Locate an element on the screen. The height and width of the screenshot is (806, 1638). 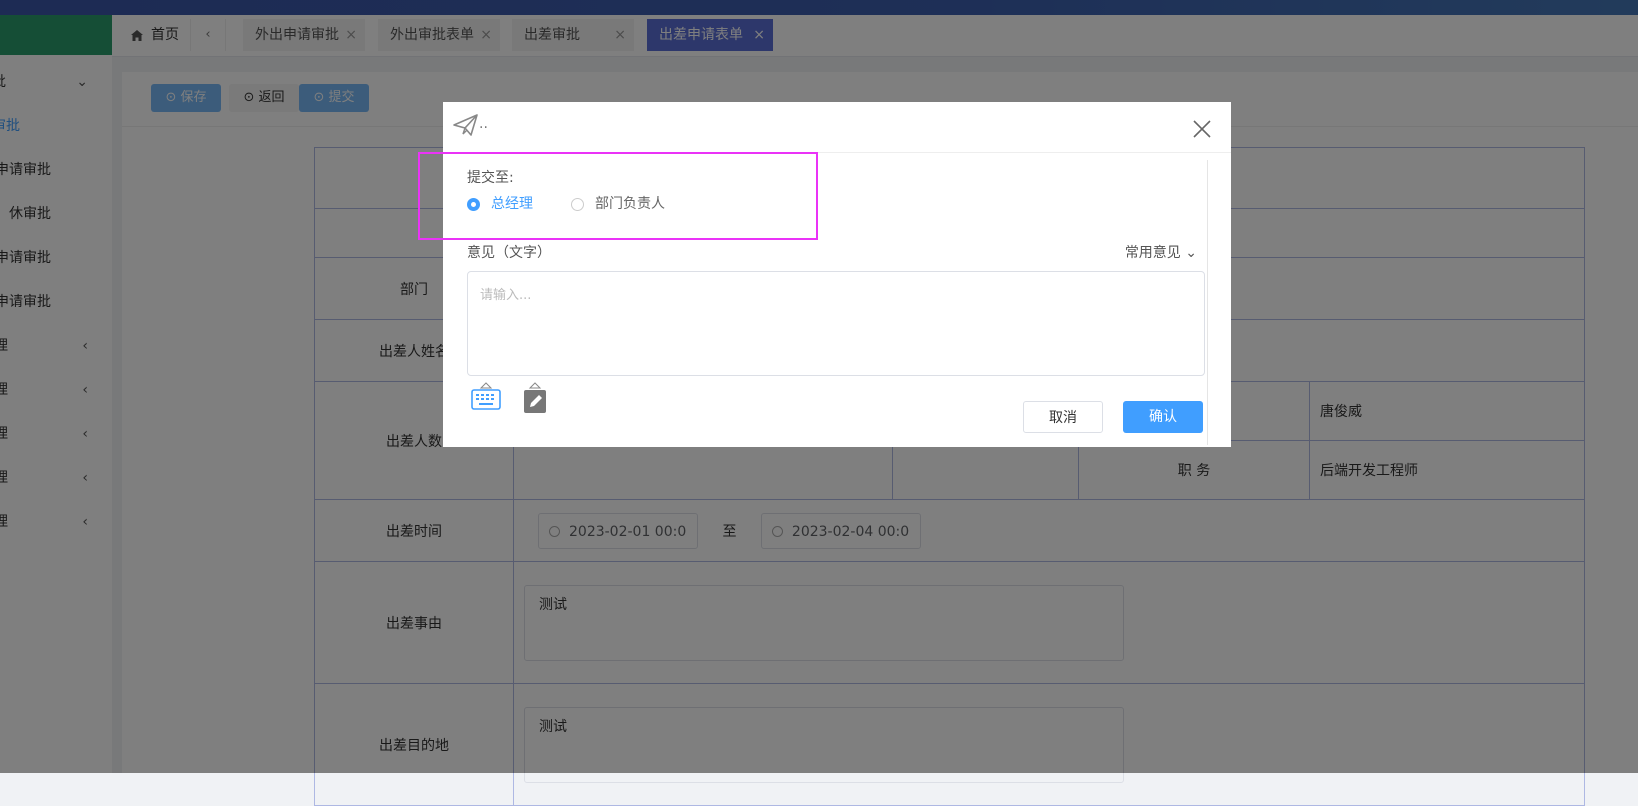
common-opinion-dropdown: 常用意见 ⌄ is located at coordinates (1161, 252).